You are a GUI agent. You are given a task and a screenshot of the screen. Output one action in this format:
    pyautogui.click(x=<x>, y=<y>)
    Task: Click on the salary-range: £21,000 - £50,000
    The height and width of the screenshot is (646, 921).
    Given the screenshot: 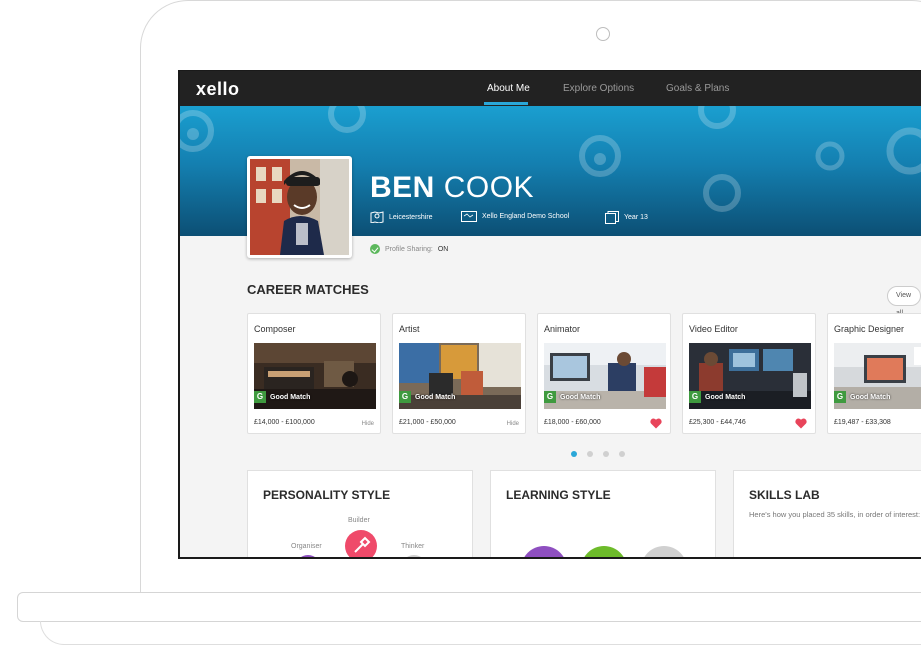 What is the action you would take?
    pyautogui.click(x=427, y=422)
    